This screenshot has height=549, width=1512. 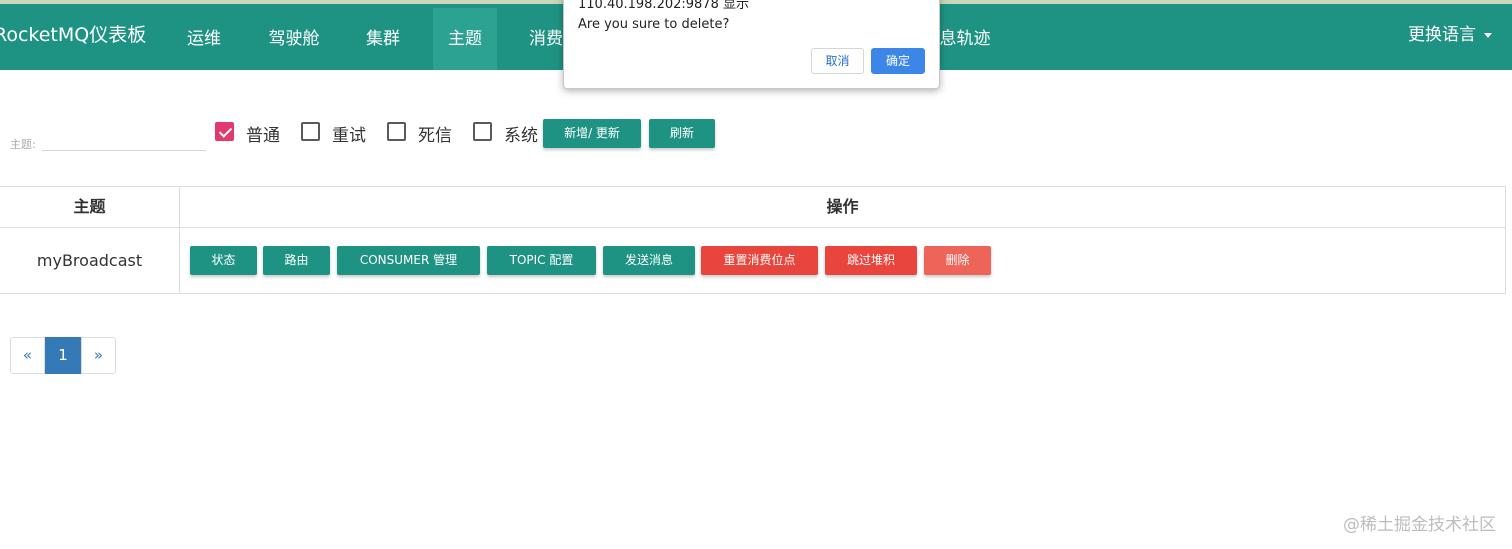 What do you see at coordinates (663, 6) in the screenshot?
I see `dialog-origin-text: 110.40.198.202:9878 显示` at bounding box center [663, 6].